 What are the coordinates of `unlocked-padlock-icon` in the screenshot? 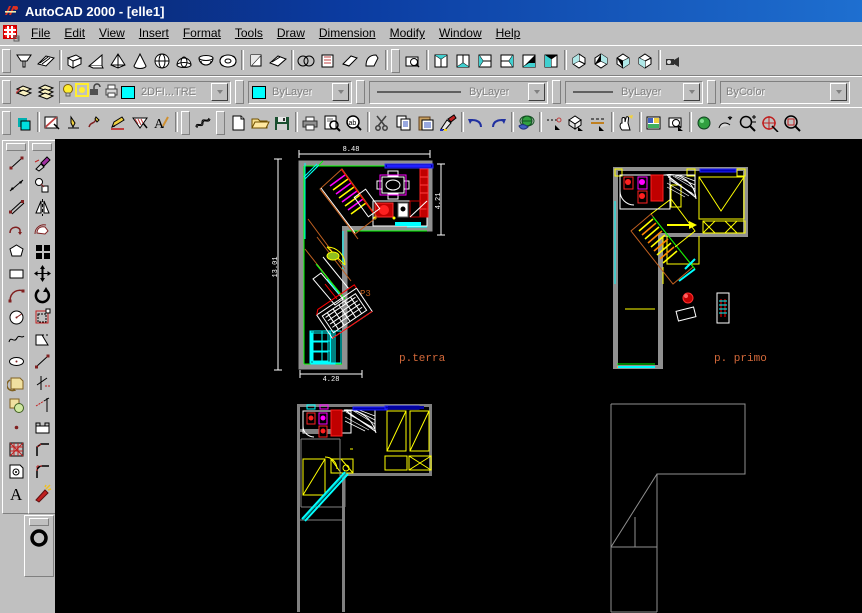 It's located at (96, 92).